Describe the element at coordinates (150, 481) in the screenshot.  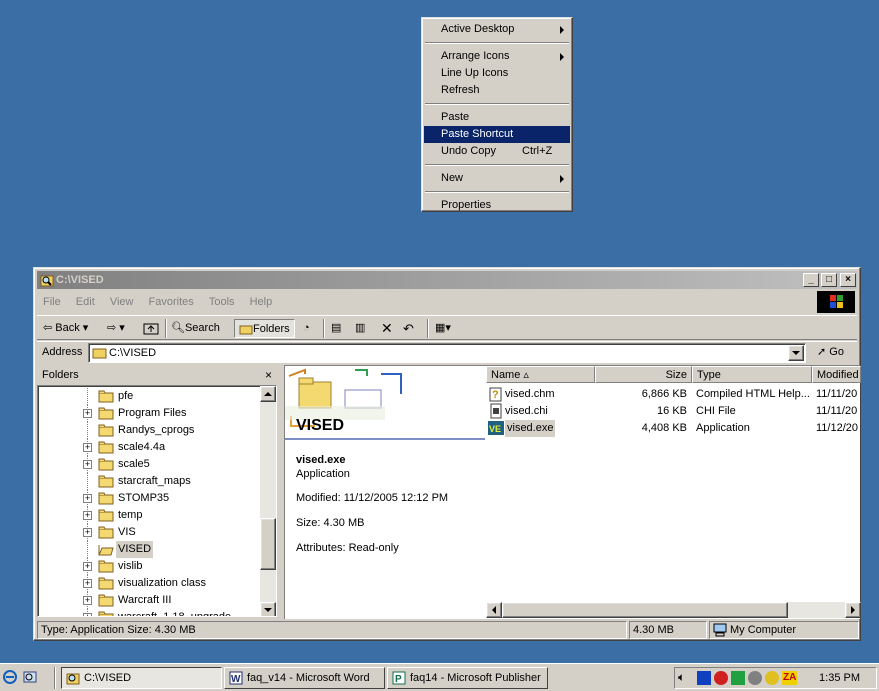
I see `tree-item: starcraft_maps` at that location.